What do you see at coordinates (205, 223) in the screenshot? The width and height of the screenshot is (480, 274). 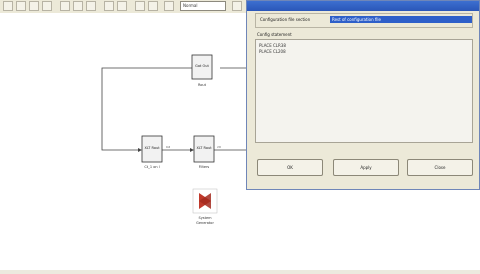 I see `system-generator-label-2: Generator` at bounding box center [205, 223].